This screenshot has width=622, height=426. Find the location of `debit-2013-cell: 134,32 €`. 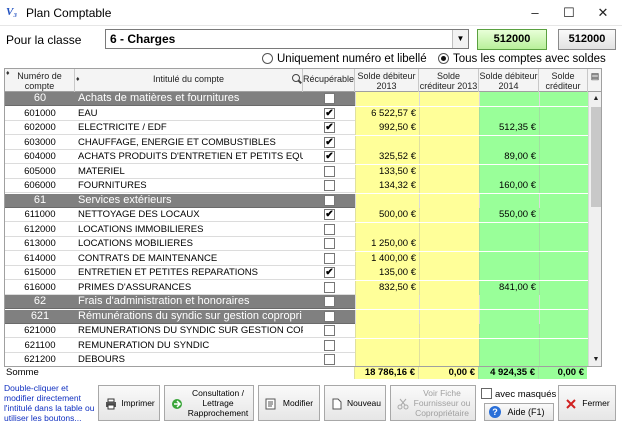

debit-2013-cell: 134,32 € is located at coordinates (387, 186).